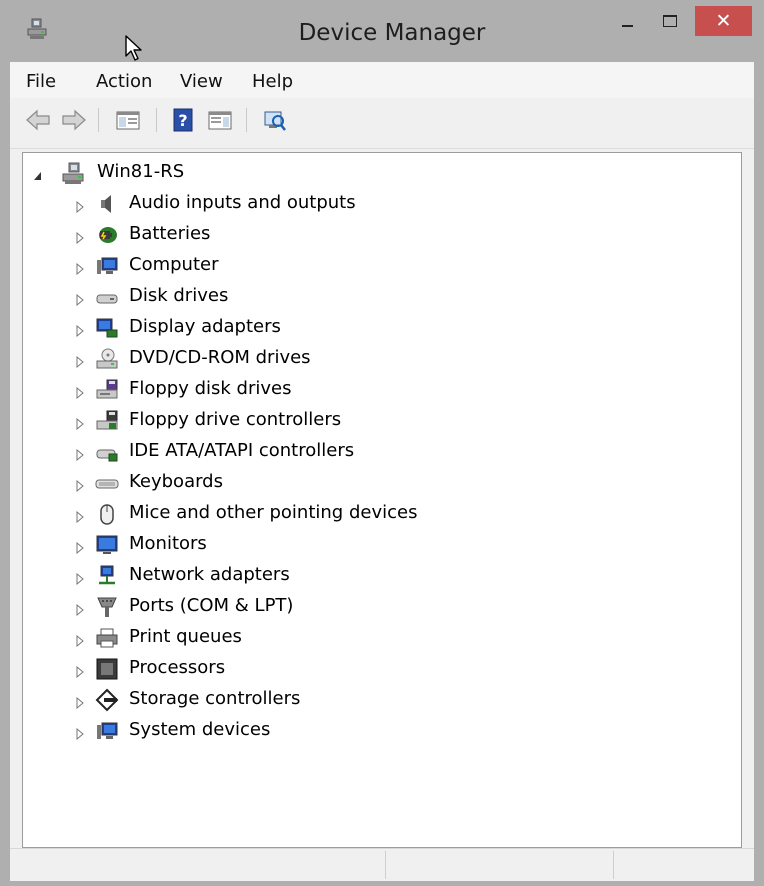  I want to click on keyboard-icon, so click(107, 483).